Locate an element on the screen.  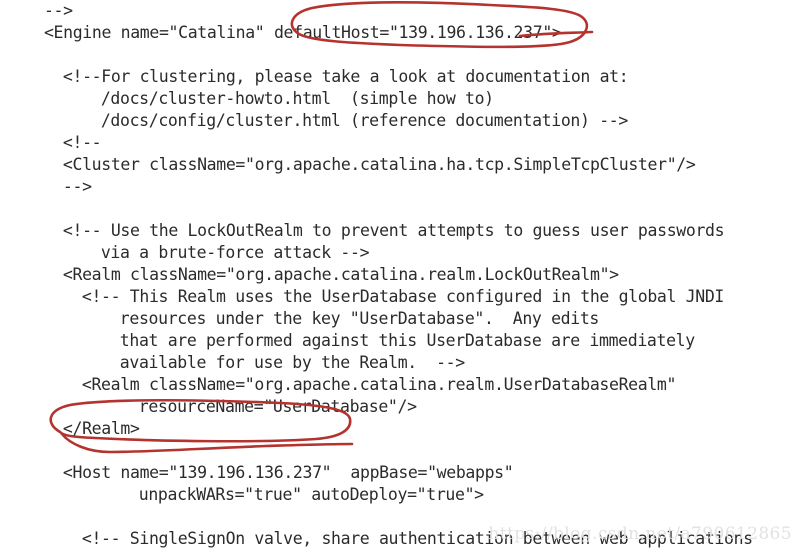
code-line: via a brute-force attack --> is located at coordinates (235, 252).